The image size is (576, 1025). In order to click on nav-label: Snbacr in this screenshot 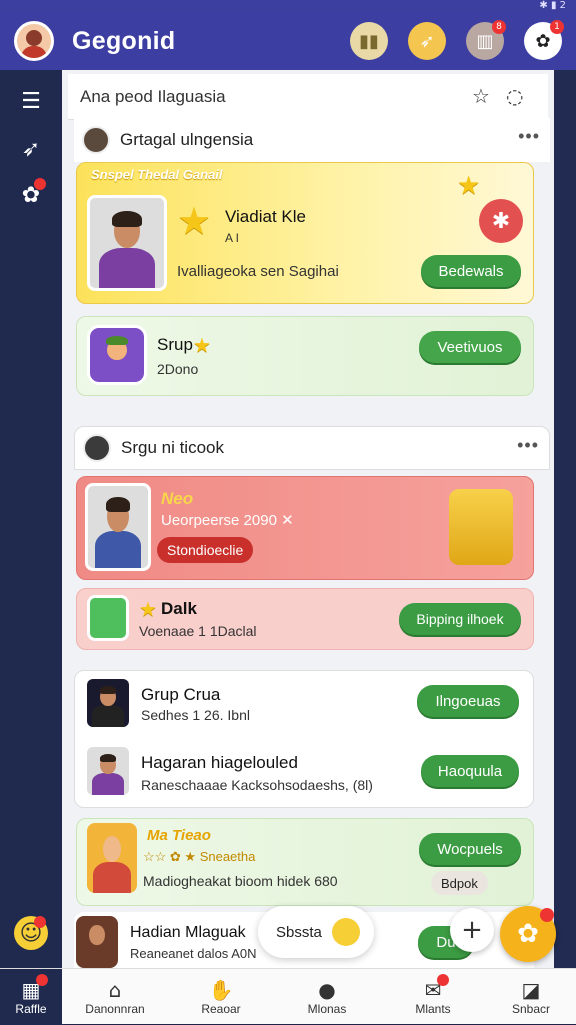, I will do `click(531, 1009)`.